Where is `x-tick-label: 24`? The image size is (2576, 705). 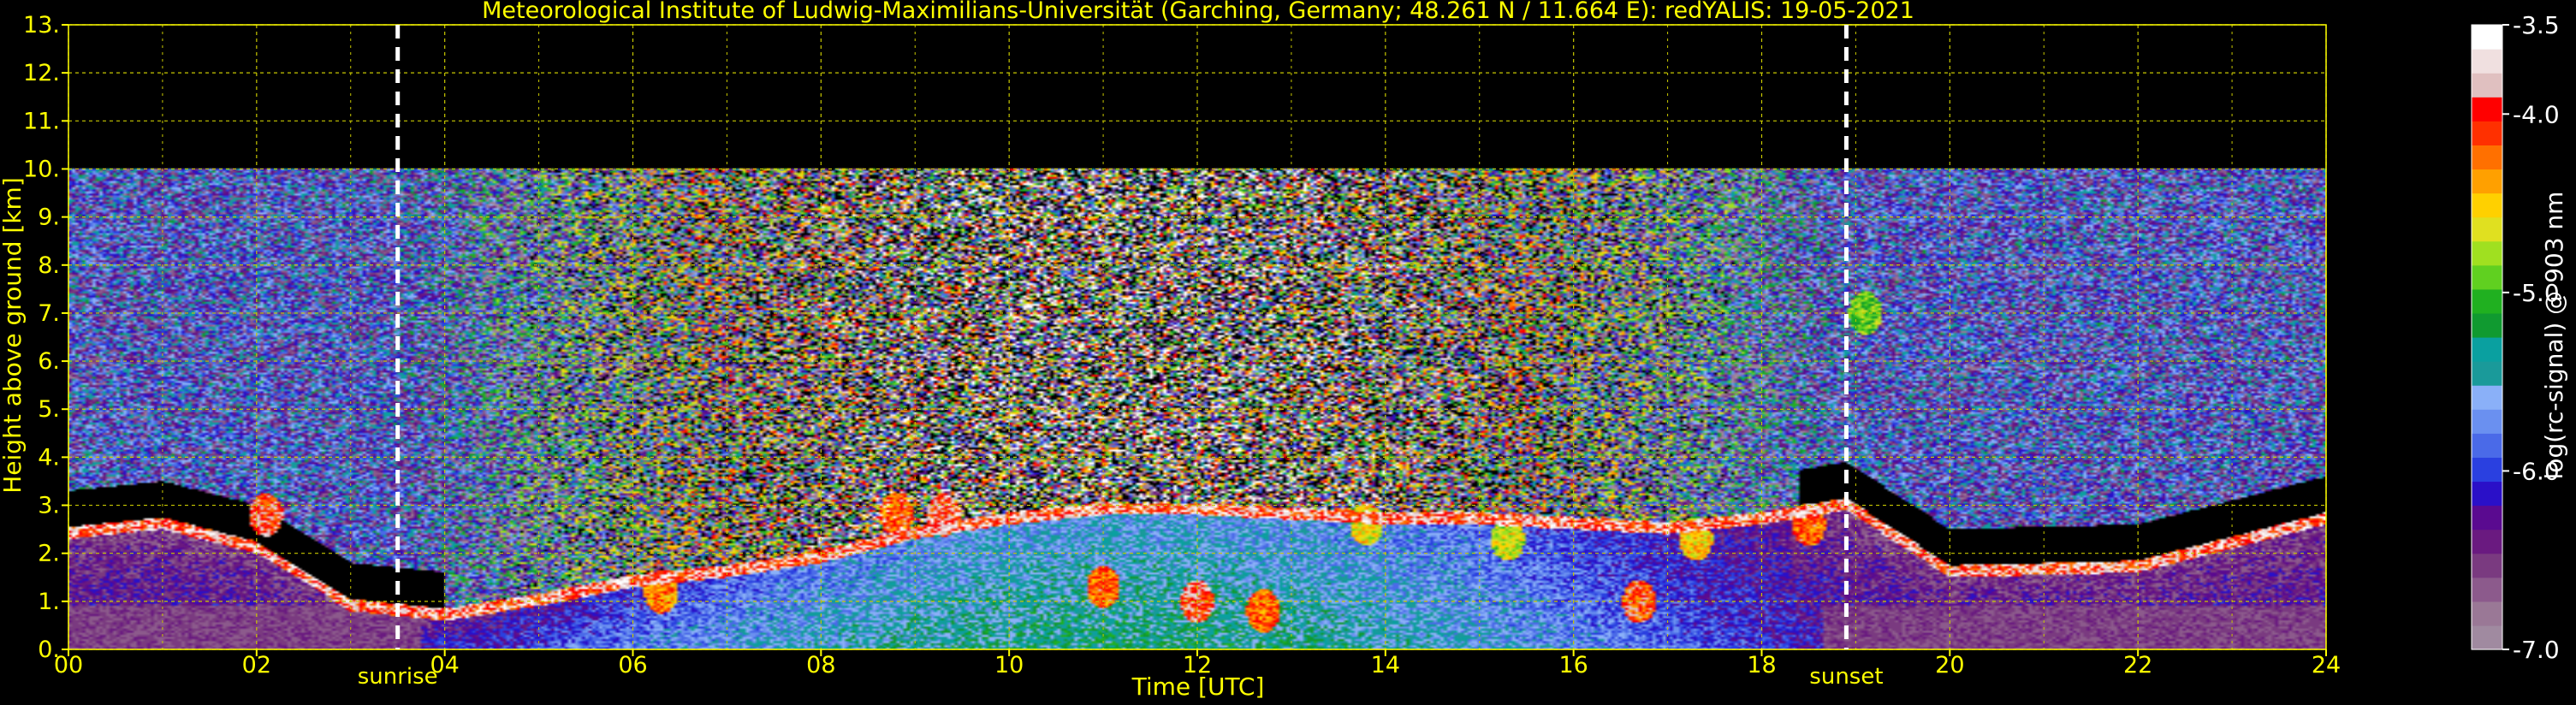 x-tick-label: 24 is located at coordinates (2326, 665).